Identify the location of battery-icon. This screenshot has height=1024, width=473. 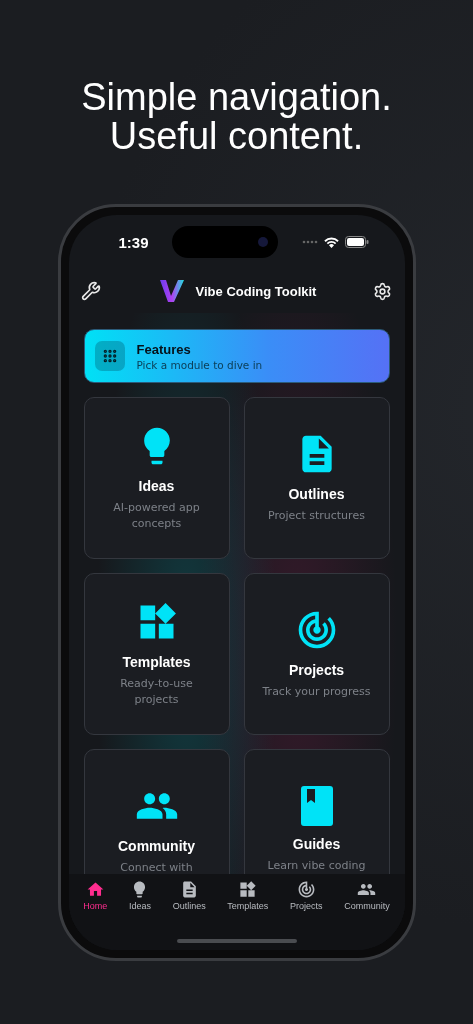
(356, 242).